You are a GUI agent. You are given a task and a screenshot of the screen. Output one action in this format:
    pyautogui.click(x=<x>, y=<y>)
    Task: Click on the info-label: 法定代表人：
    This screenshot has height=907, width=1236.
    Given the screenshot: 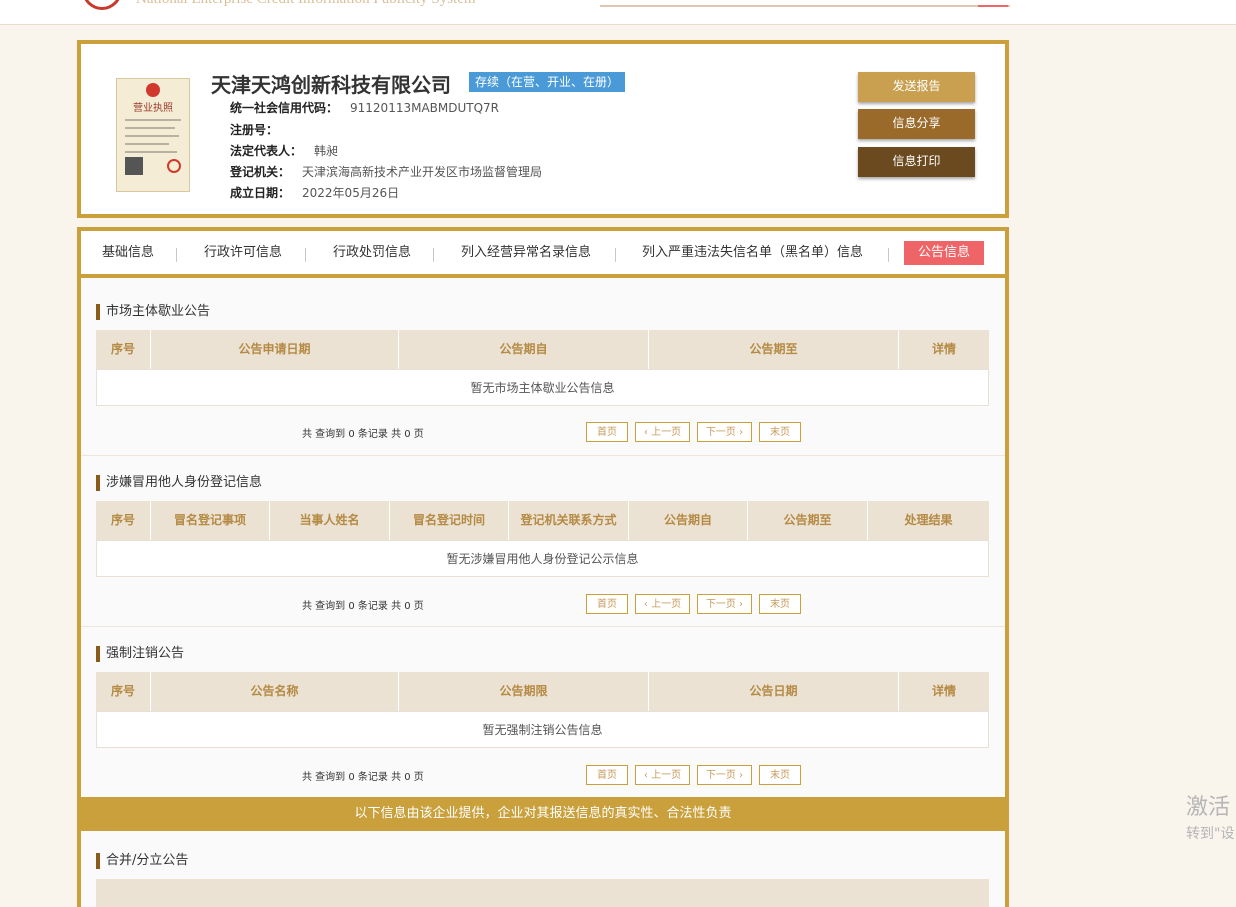 What is the action you would take?
    pyautogui.click(x=266, y=151)
    